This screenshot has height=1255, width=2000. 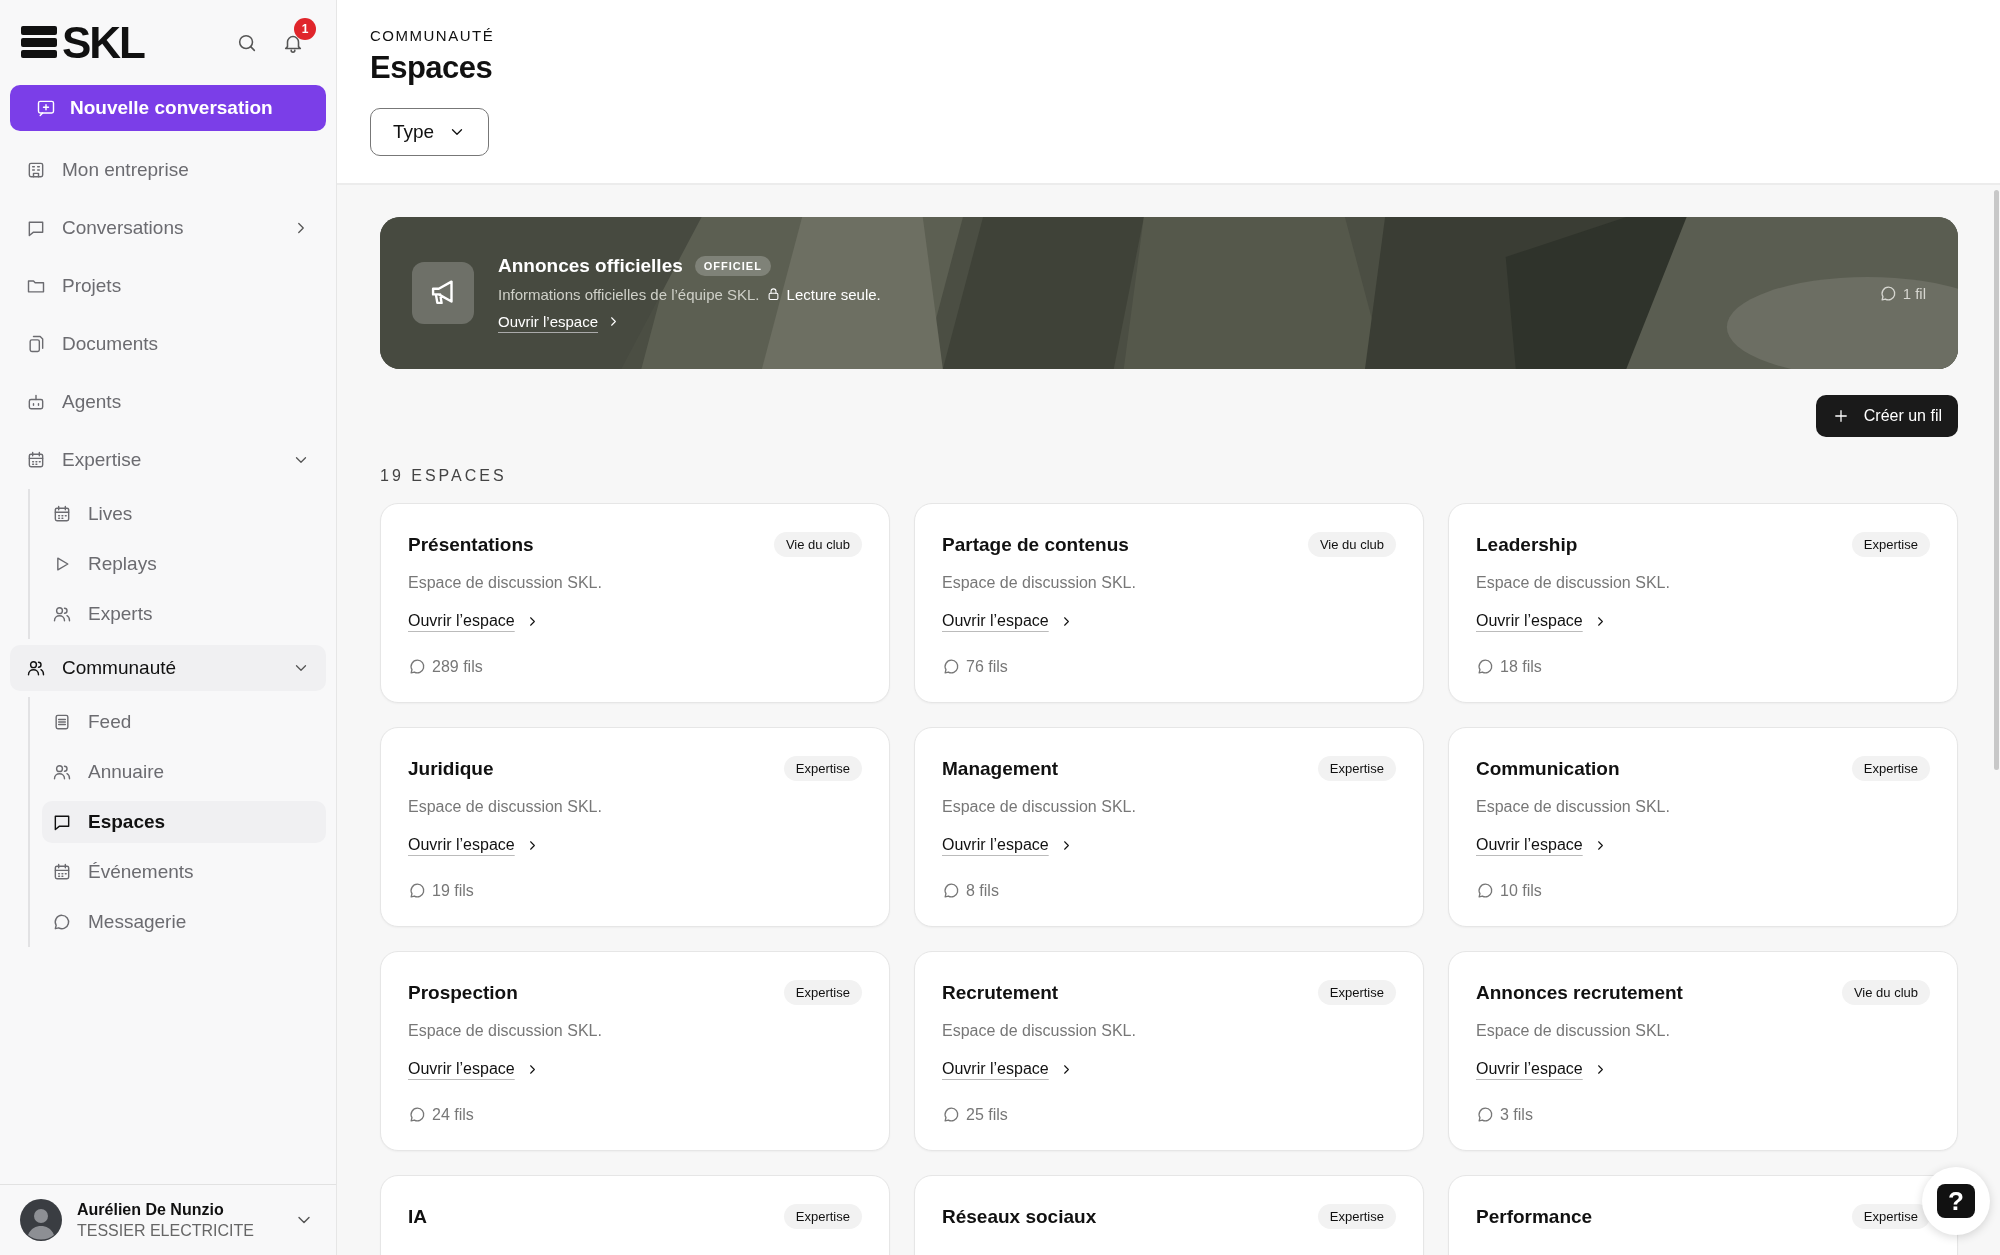 I want to click on space-card: Partage de contenus Vie du club Espace de discussion SKL. Ouvrir l’espace 76 fils, so click(x=1169, y=603).